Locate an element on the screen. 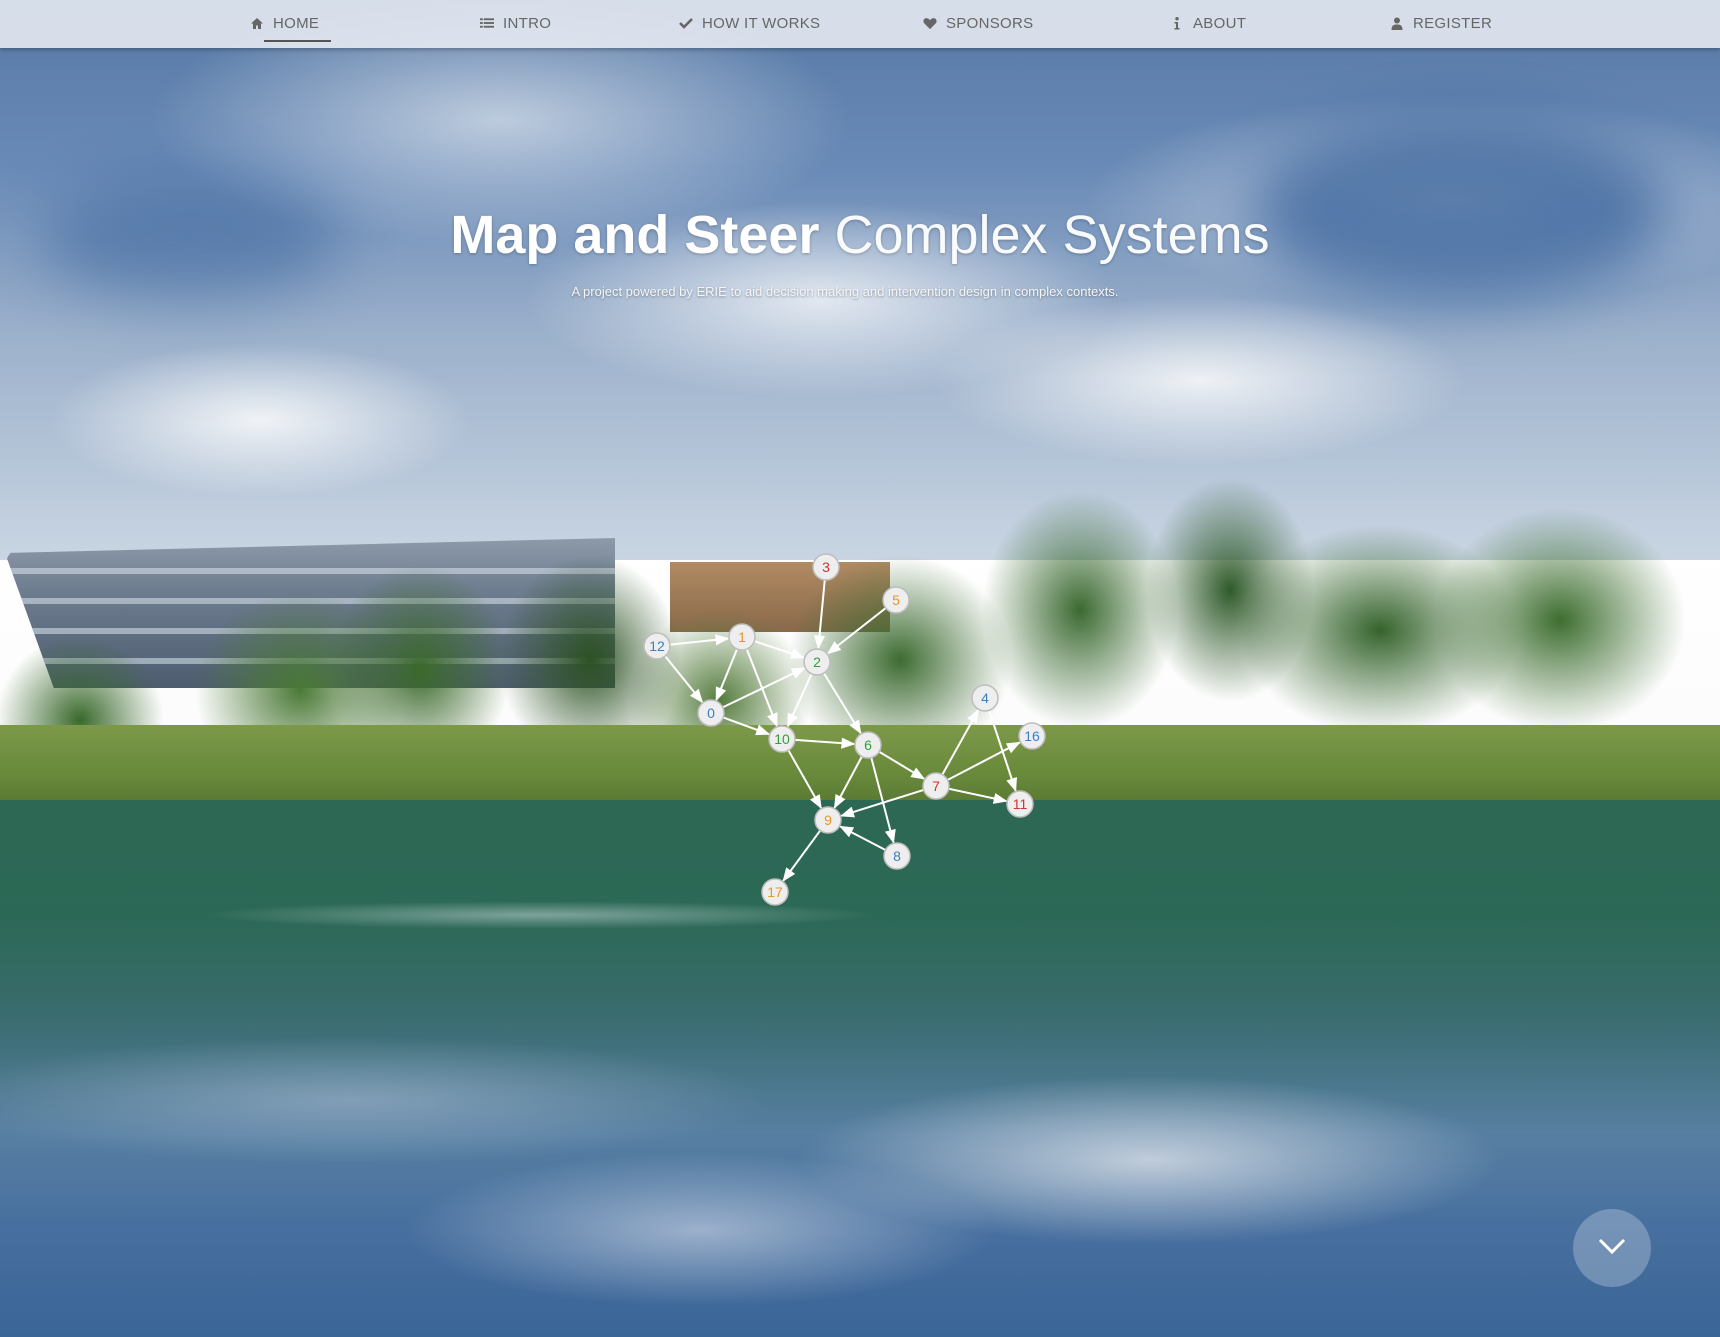  graph-node-label: 11 is located at coordinates (1020, 804).